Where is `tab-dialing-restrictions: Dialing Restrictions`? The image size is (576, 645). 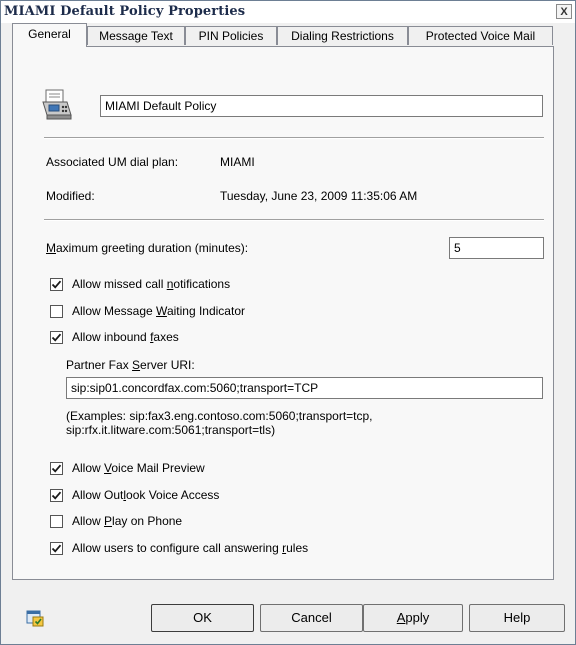 tab-dialing-restrictions: Dialing Restrictions is located at coordinates (342, 35).